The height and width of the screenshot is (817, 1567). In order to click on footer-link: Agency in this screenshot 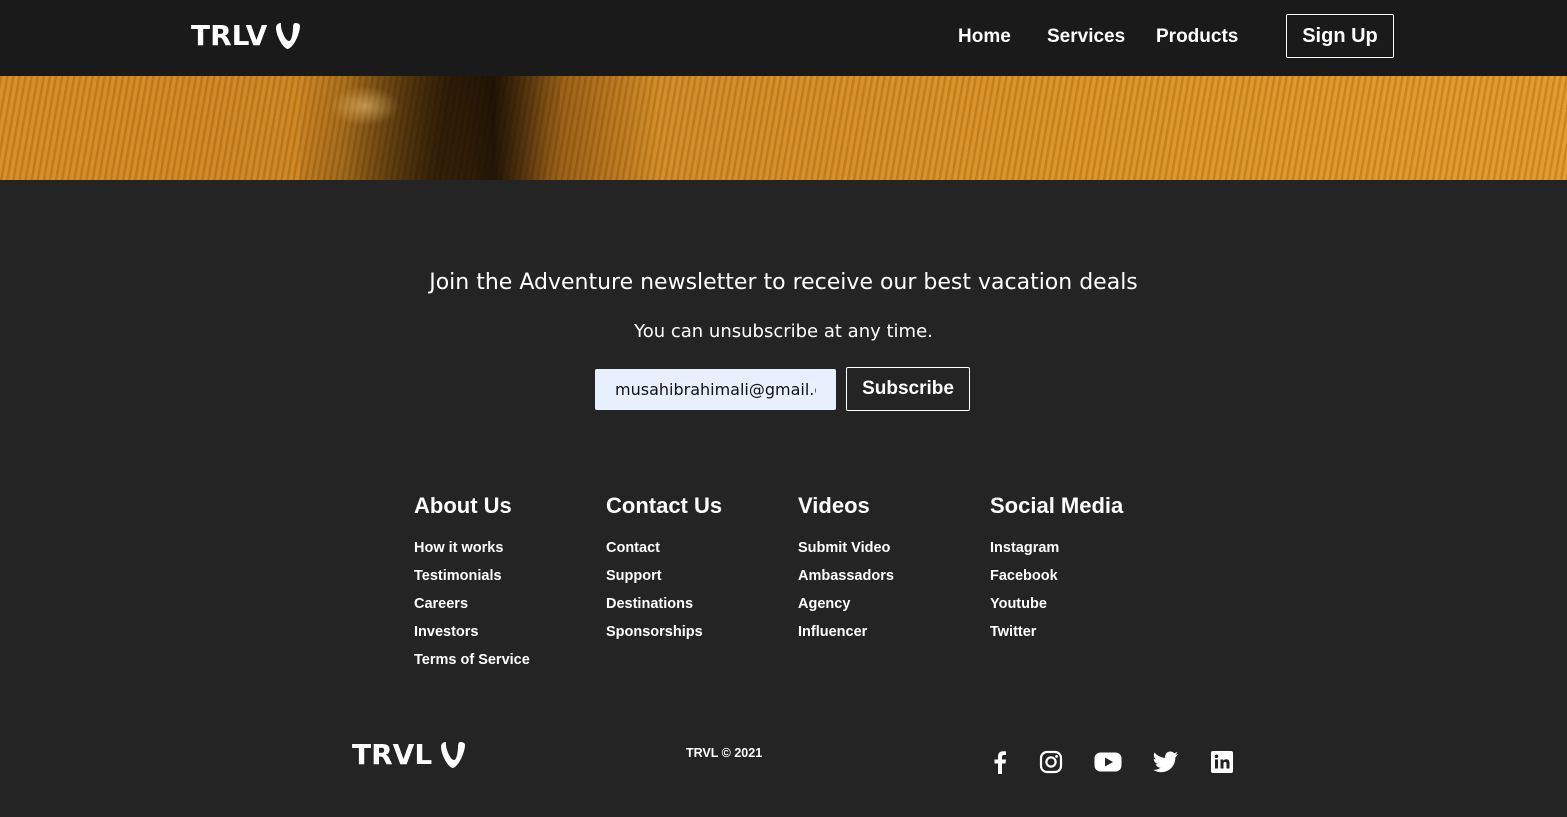, I will do `click(888, 604)`.